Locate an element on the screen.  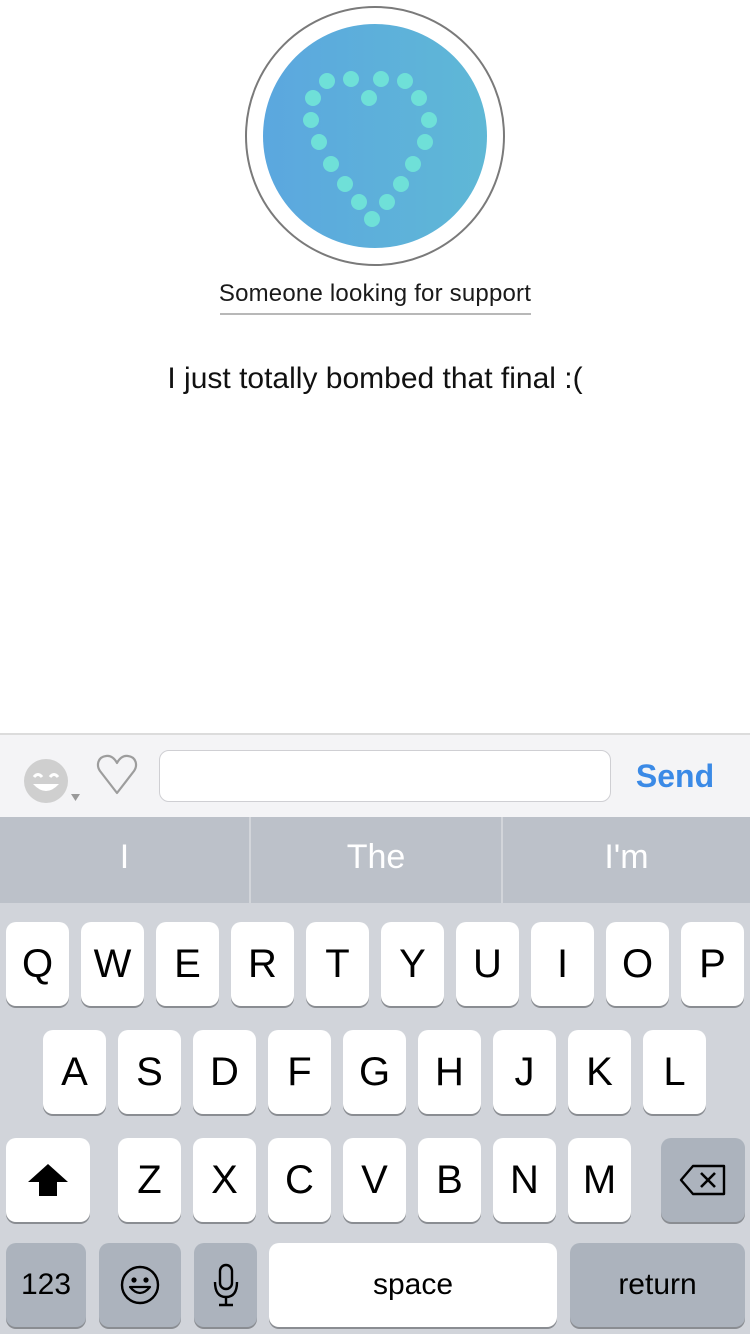
compose-bar: Send is located at coordinates (375, 775).